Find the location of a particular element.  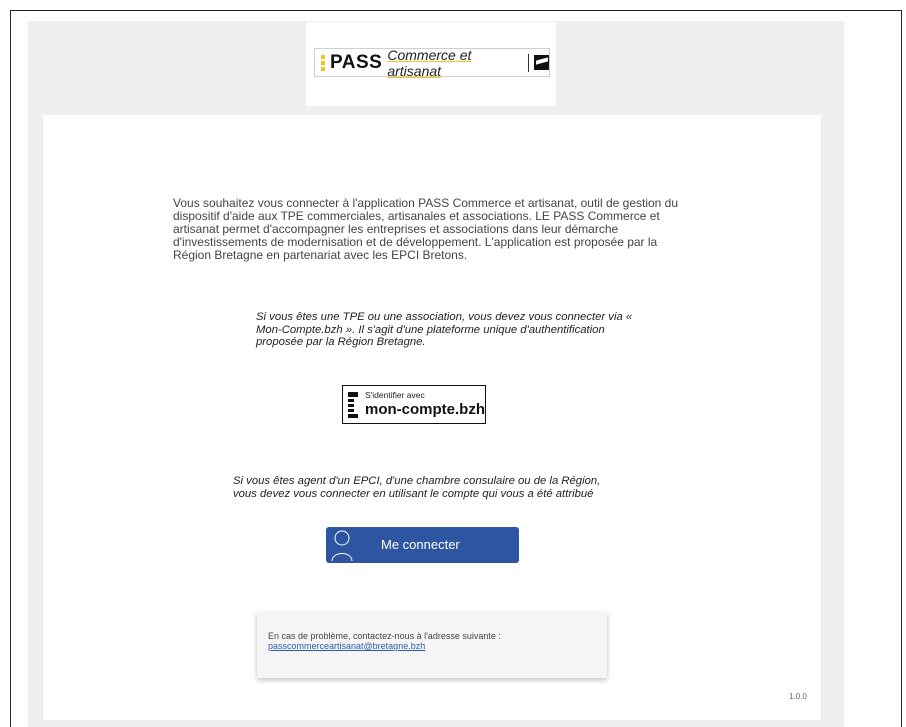

mon-compte-bzh-icon is located at coordinates (353, 405).